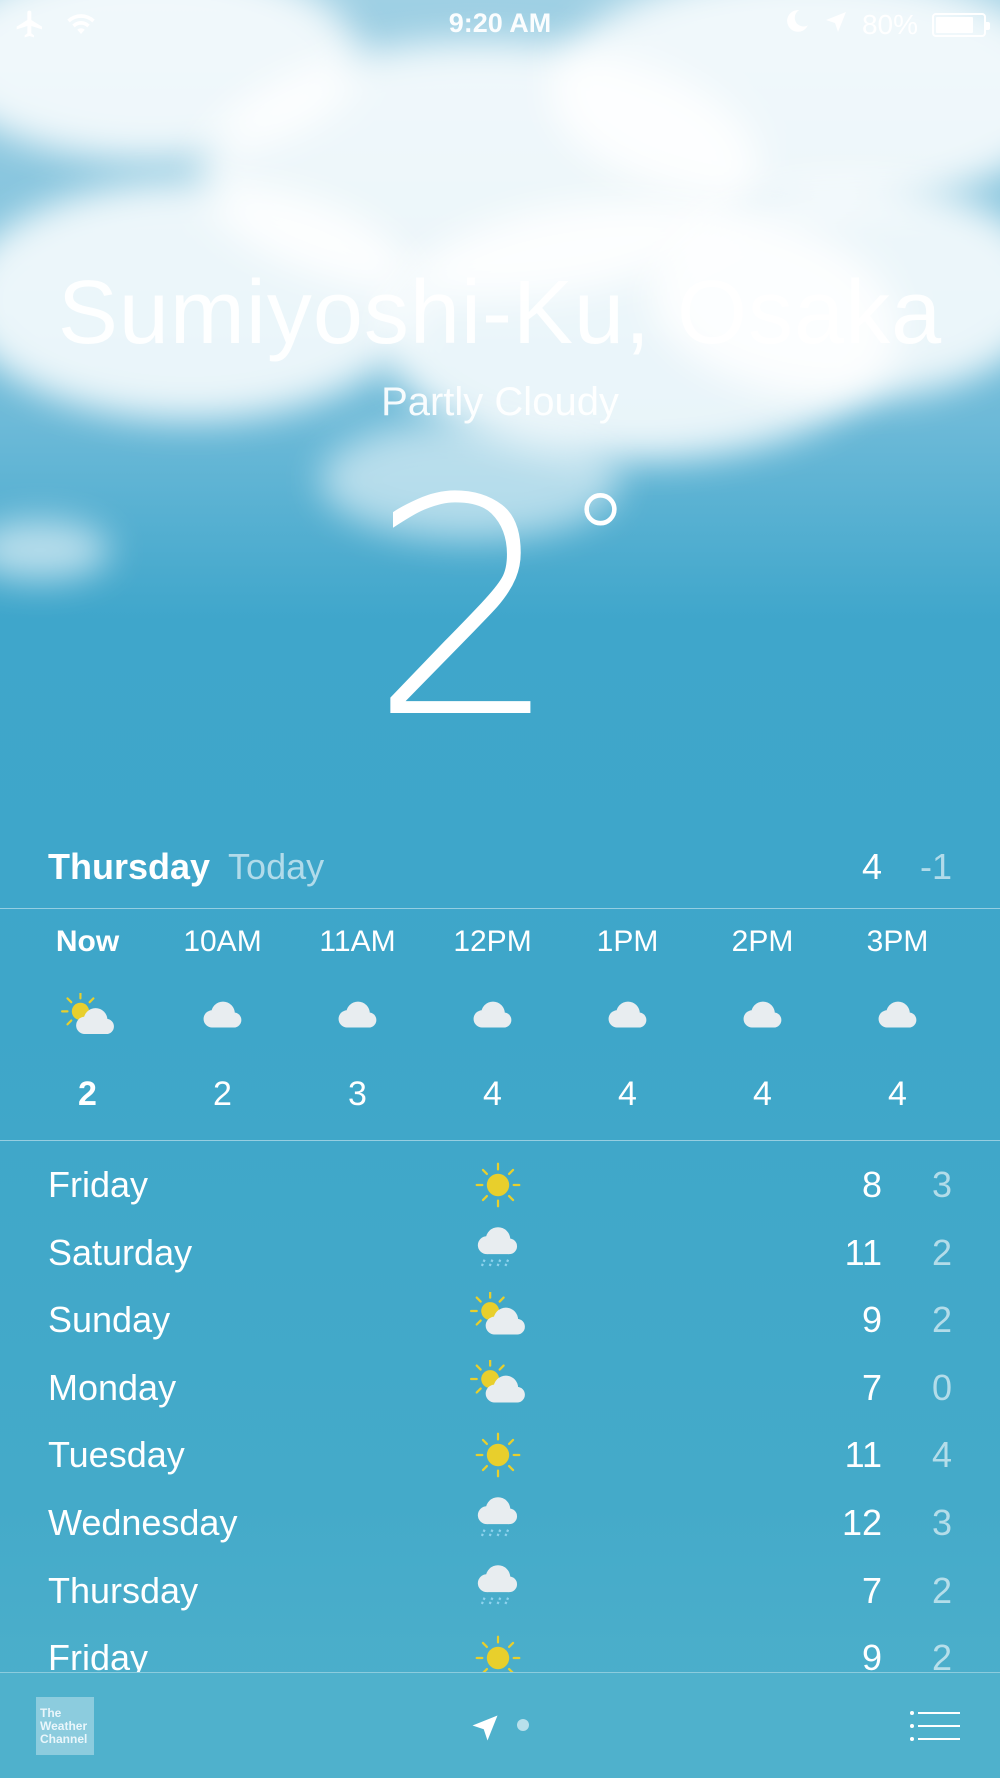 Image resolution: width=1000 pixels, height=1778 pixels. What do you see at coordinates (87, 941) in the screenshot?
I see `hourly-time: Now` at bounding box center [87, 941].